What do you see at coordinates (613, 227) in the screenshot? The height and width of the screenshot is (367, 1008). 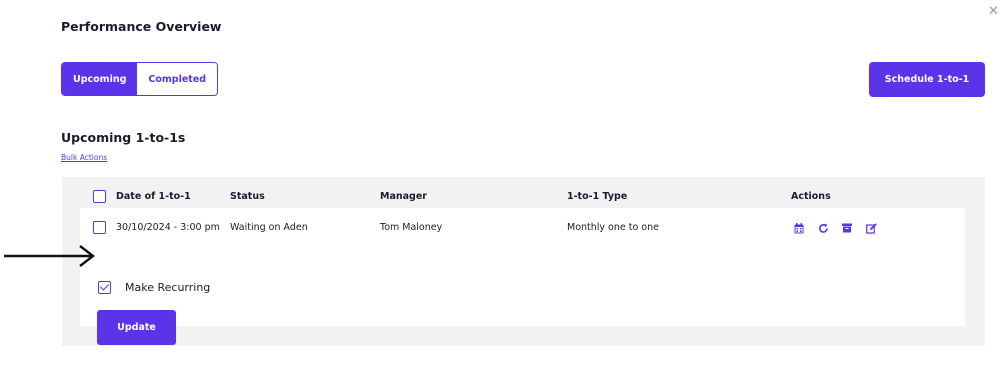 I see `row-type: Monthly one to one` at bounding box center [613, 227].